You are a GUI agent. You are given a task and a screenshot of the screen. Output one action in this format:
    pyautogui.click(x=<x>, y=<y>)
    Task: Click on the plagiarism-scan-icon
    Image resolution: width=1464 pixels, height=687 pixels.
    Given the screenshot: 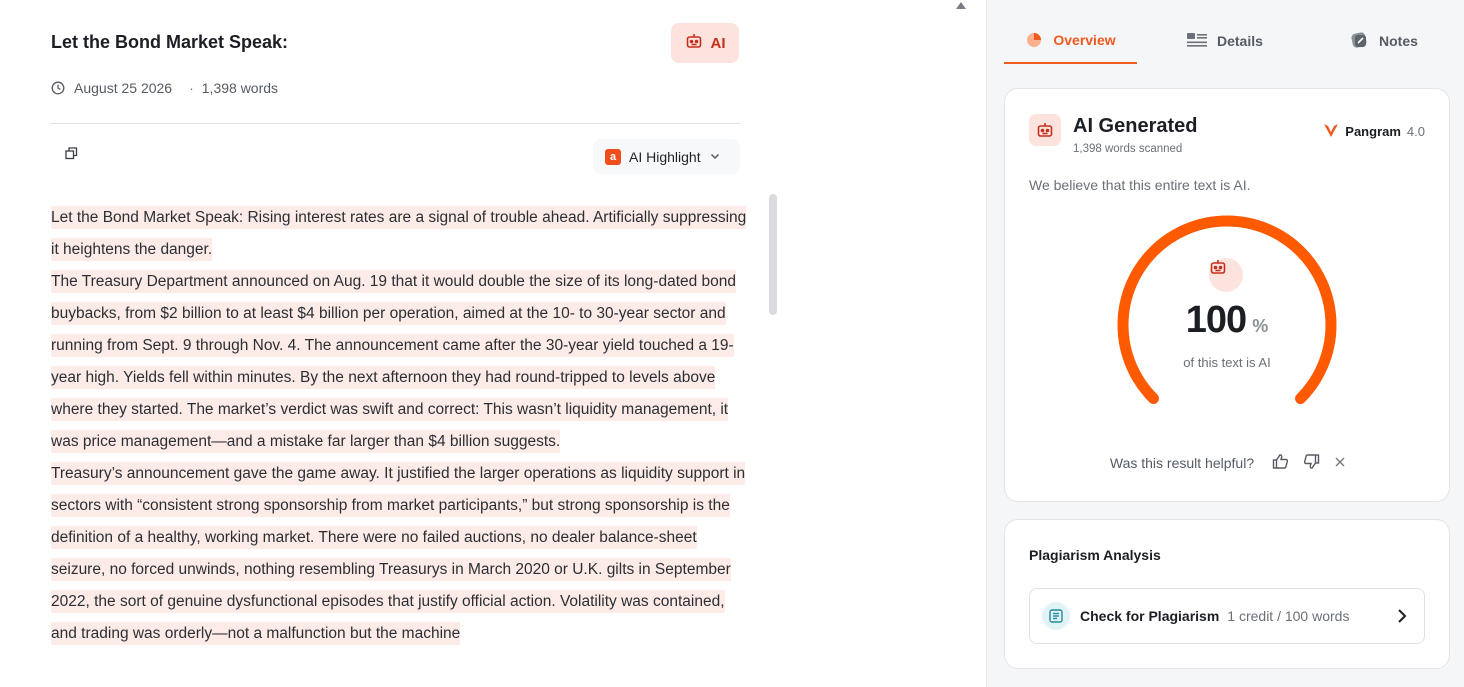 What is the action you would take?
    pyautogui.click(x=1056, y=616)
    